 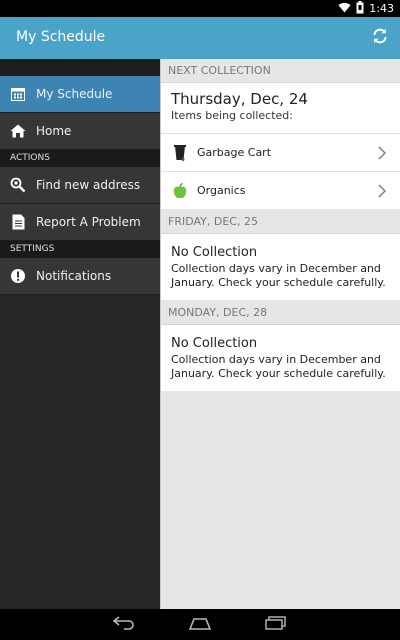 I want to click on card-head: Thursday, Dec, 24 Items being collected:, so click(x=280, y=108).